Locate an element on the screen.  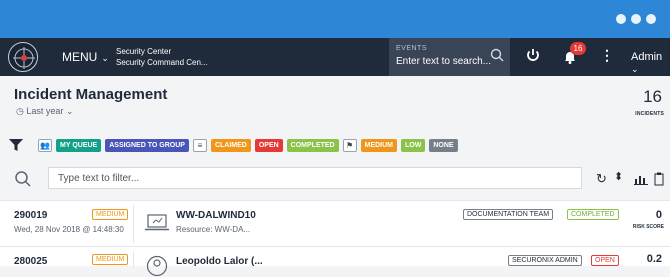
filter-completed: COMPLETED is located at coordinates (312, 145).